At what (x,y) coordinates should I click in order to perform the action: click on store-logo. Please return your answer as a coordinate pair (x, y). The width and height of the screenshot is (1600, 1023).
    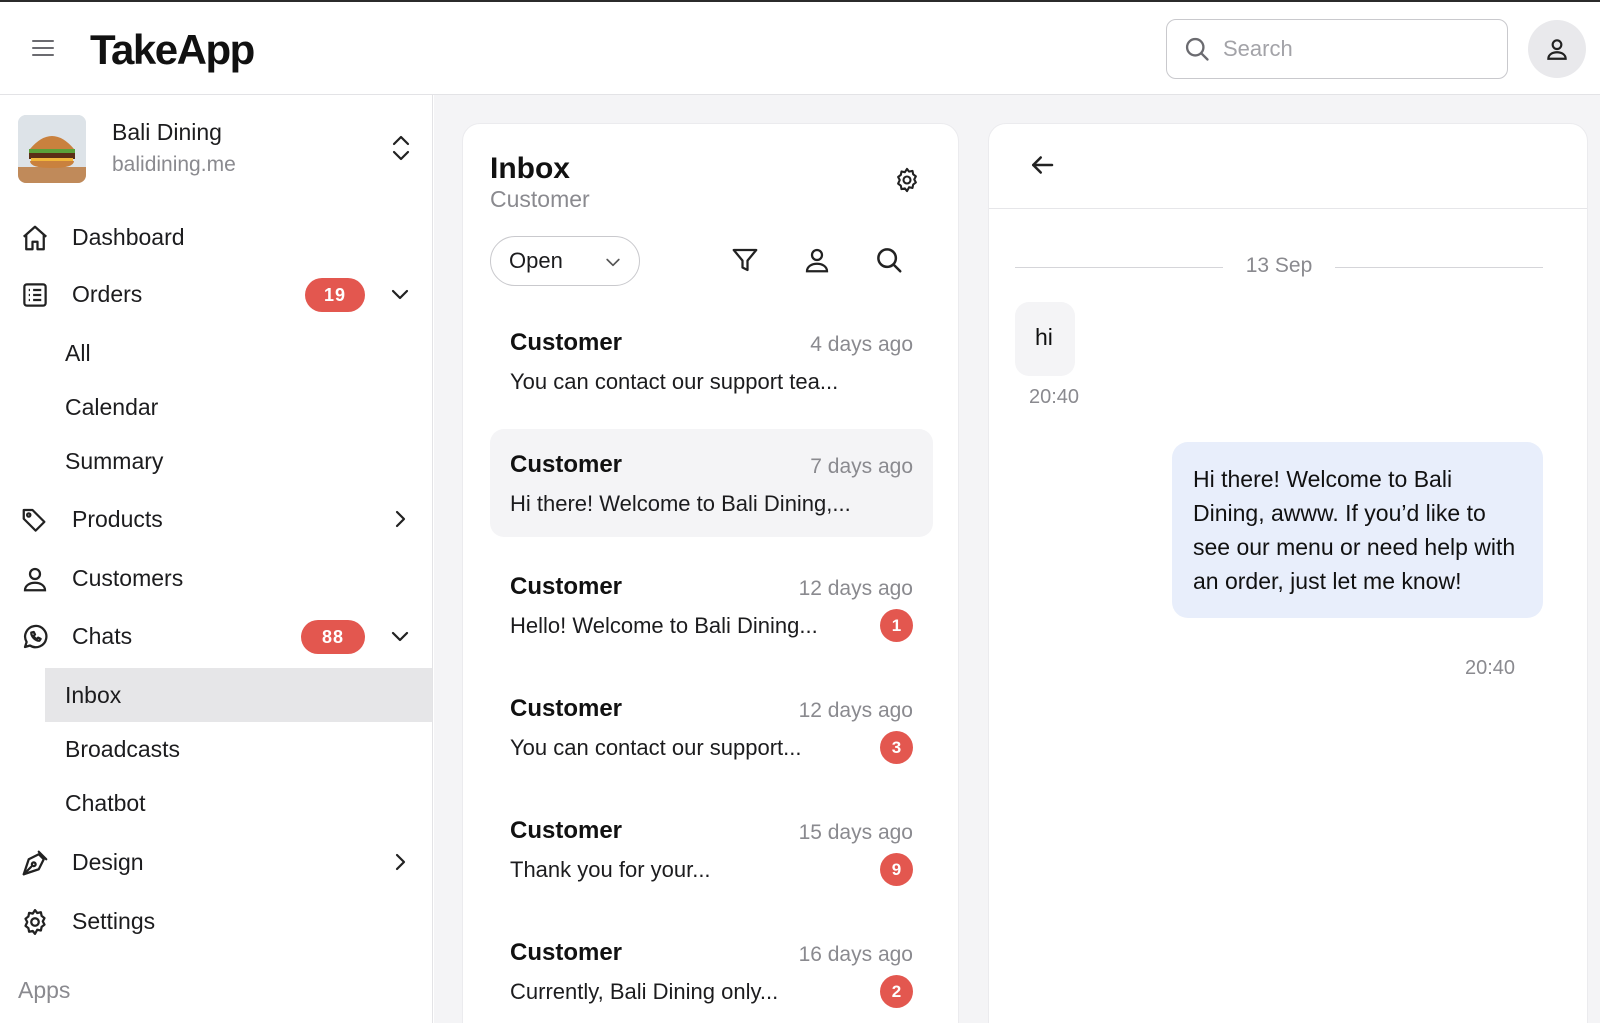
    Looking at the image, I should click on (52, 149).